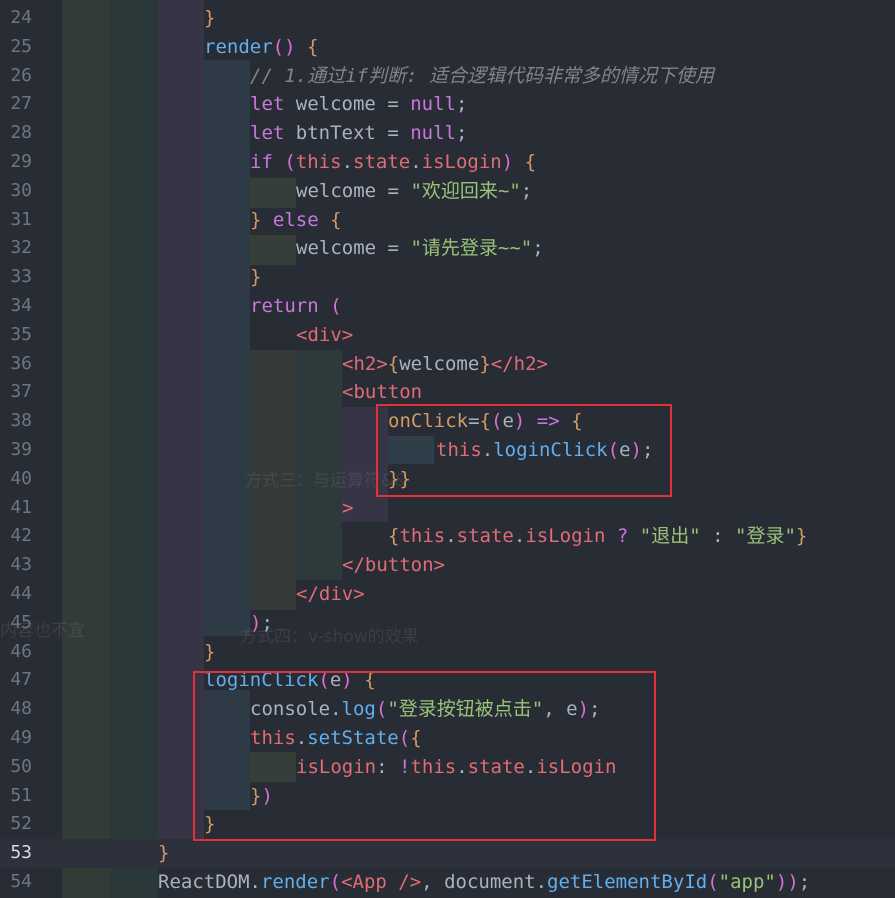 The image size is (895, 898). Describe the element at coordinates (21, 565) in the screenshot. I see `line-number: 43` at that location.